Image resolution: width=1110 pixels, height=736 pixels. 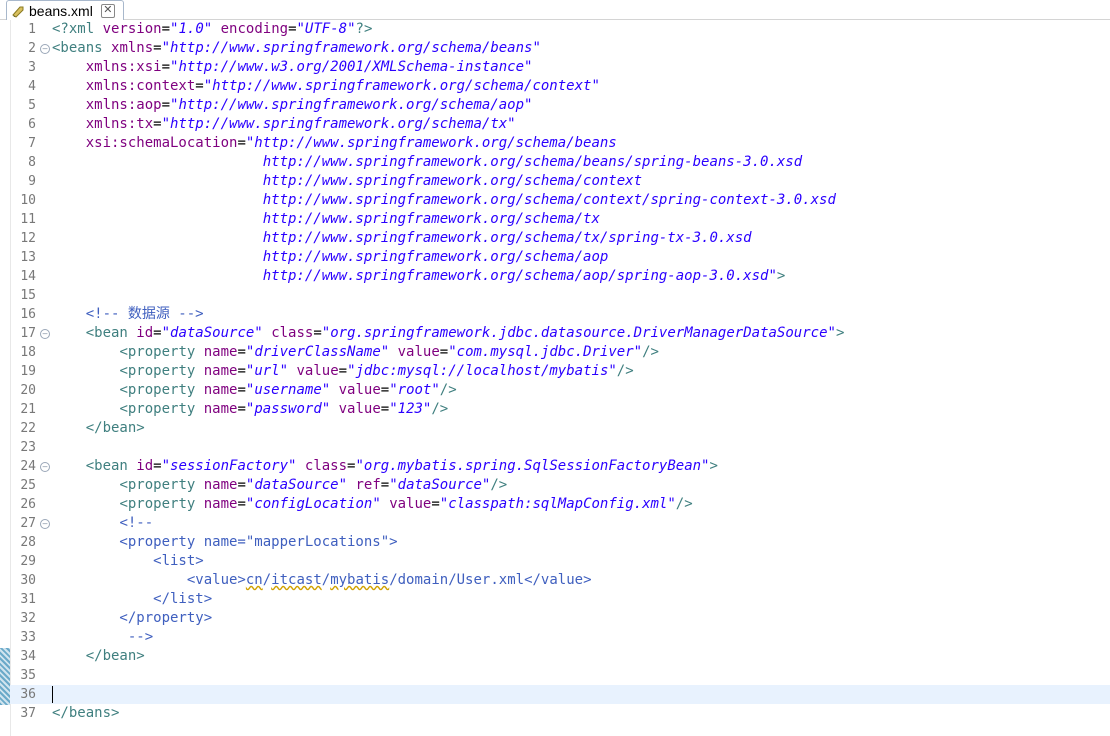 What do you see at coordinates (52, 694) in the screenshot?
I see `text-cursor` at bounding box center [52, 694].